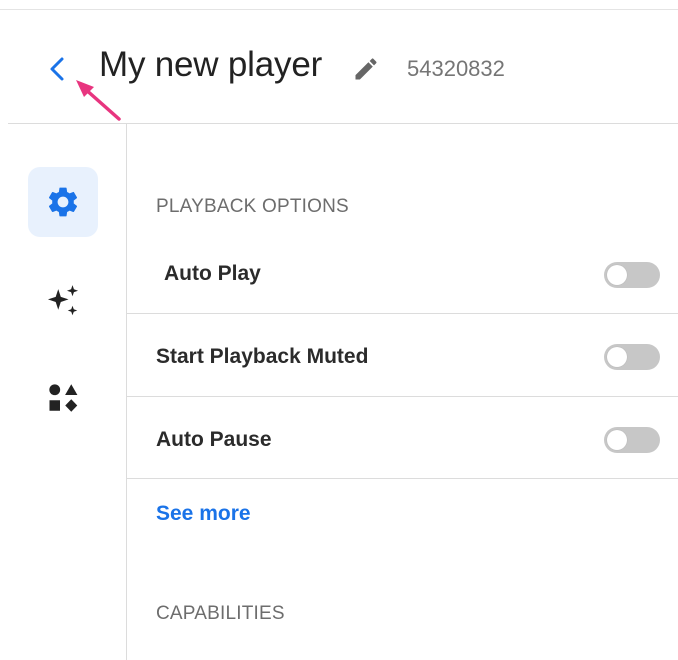 This screenshot has width=678, height=660. I want to click on page-title: My new player, so click(211, 64).